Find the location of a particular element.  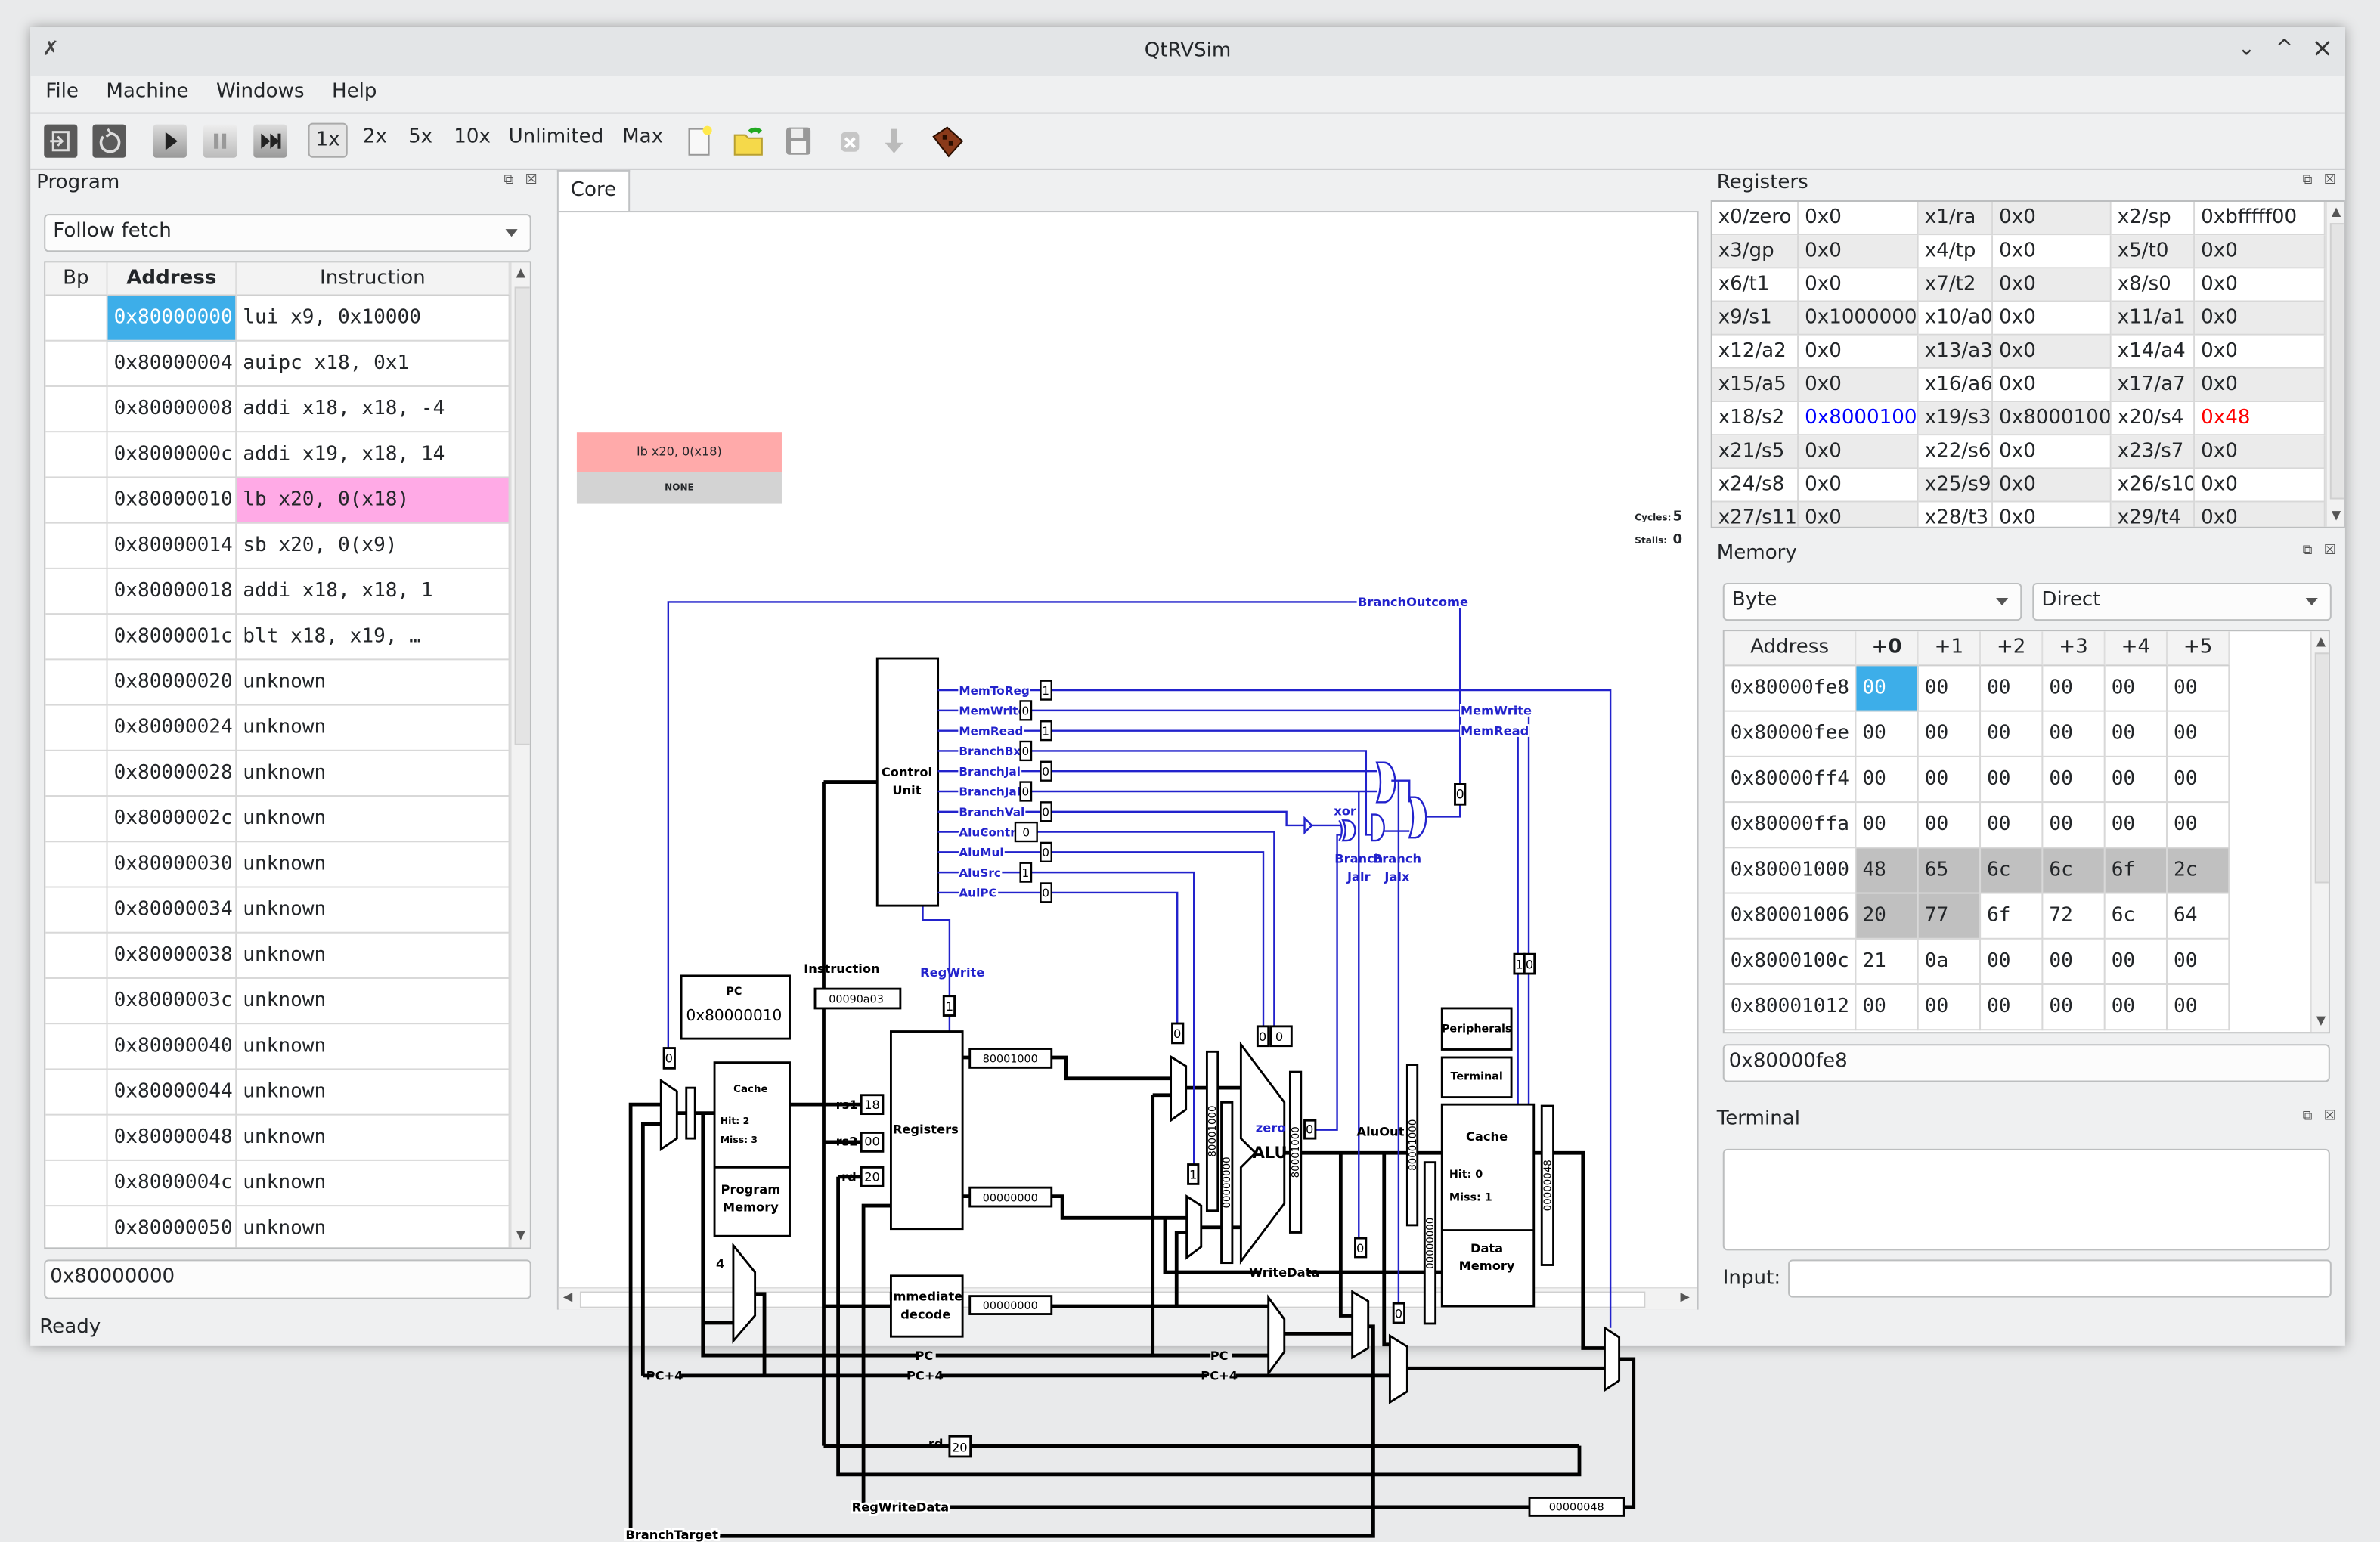

terminal-dock-float-icon: ⧉ is located at coordinates (2308, 1117).